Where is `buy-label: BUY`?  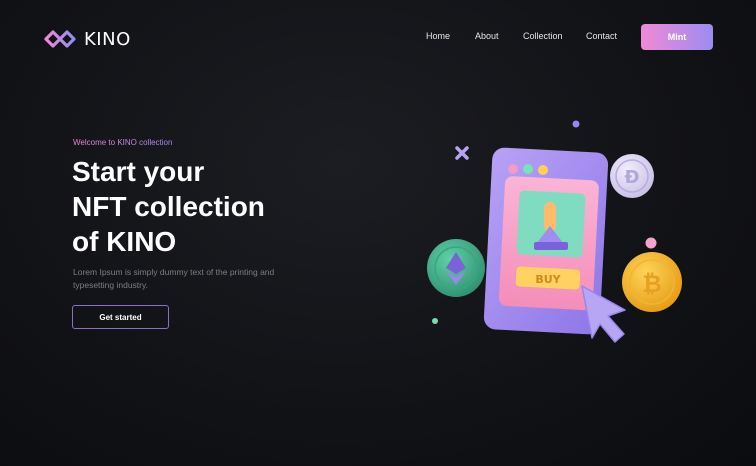
buy-label: BUY is located at coordinates (548, 279).